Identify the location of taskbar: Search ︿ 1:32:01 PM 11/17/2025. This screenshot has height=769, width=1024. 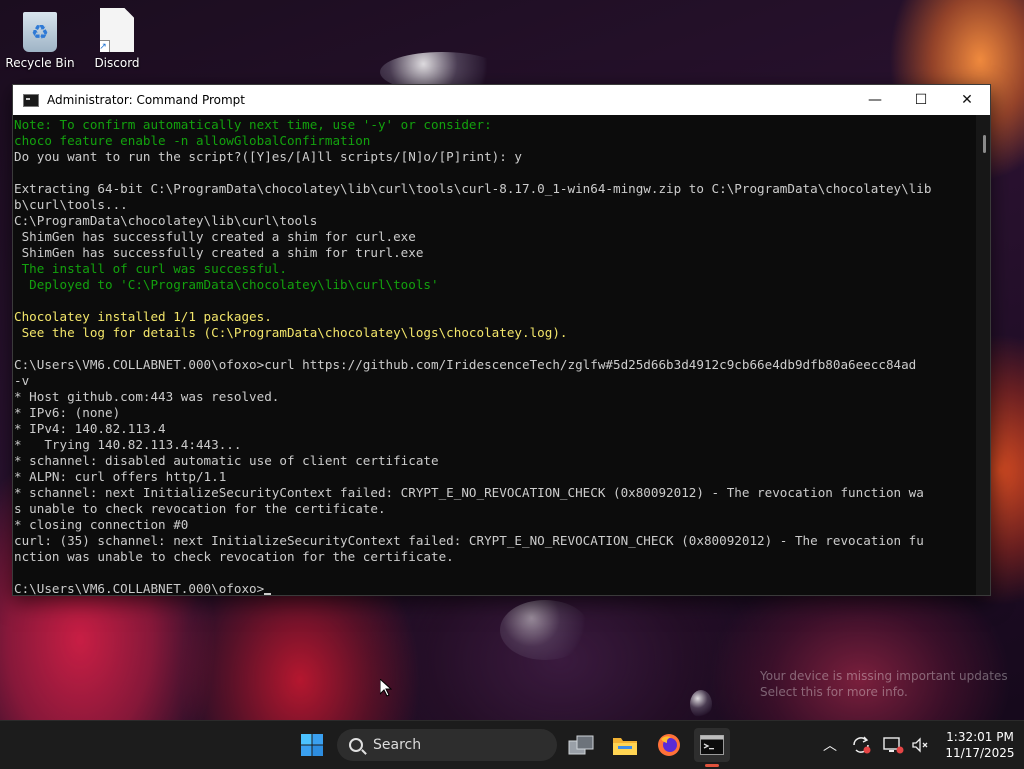
(512, 744).